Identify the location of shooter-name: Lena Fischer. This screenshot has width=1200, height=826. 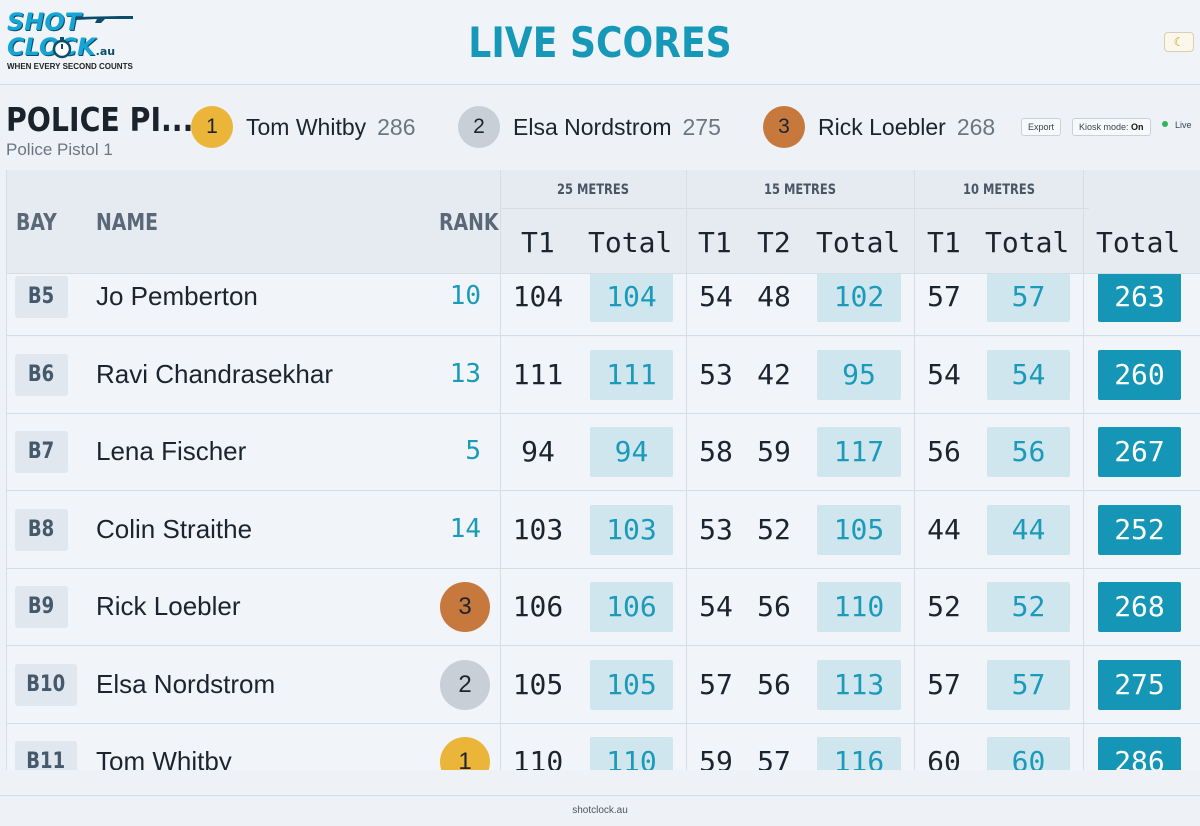
(171, 451).